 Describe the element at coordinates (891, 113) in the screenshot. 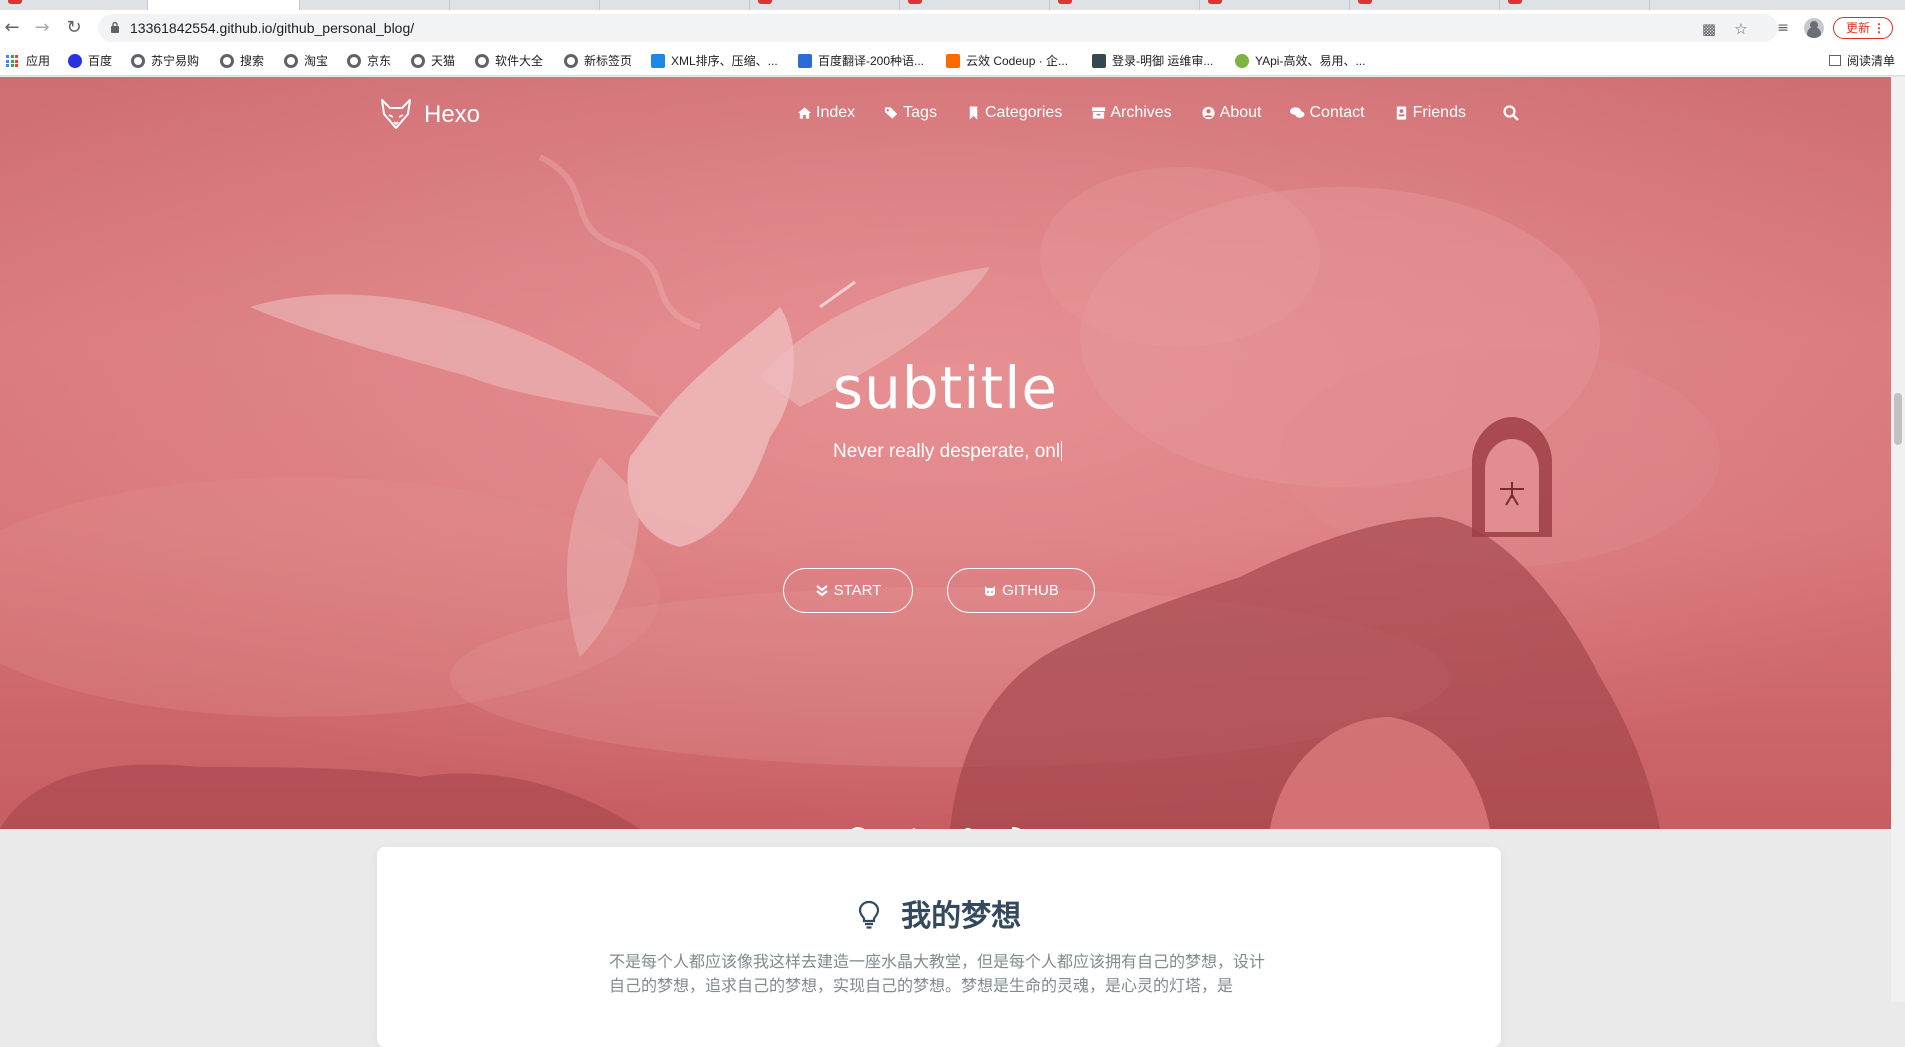

I see `tags-icon` at that location.